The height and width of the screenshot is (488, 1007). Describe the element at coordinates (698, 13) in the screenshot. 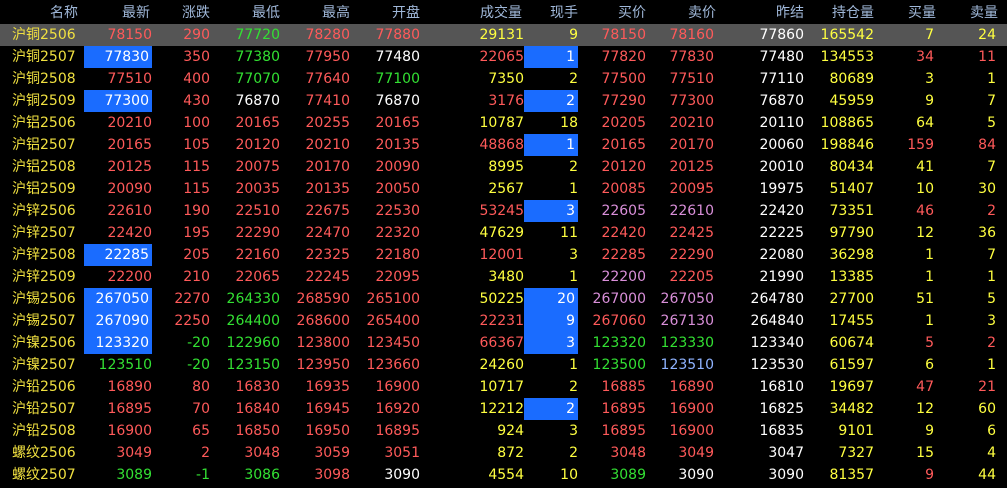

I see `col-header-ask: 卖价` at that location.